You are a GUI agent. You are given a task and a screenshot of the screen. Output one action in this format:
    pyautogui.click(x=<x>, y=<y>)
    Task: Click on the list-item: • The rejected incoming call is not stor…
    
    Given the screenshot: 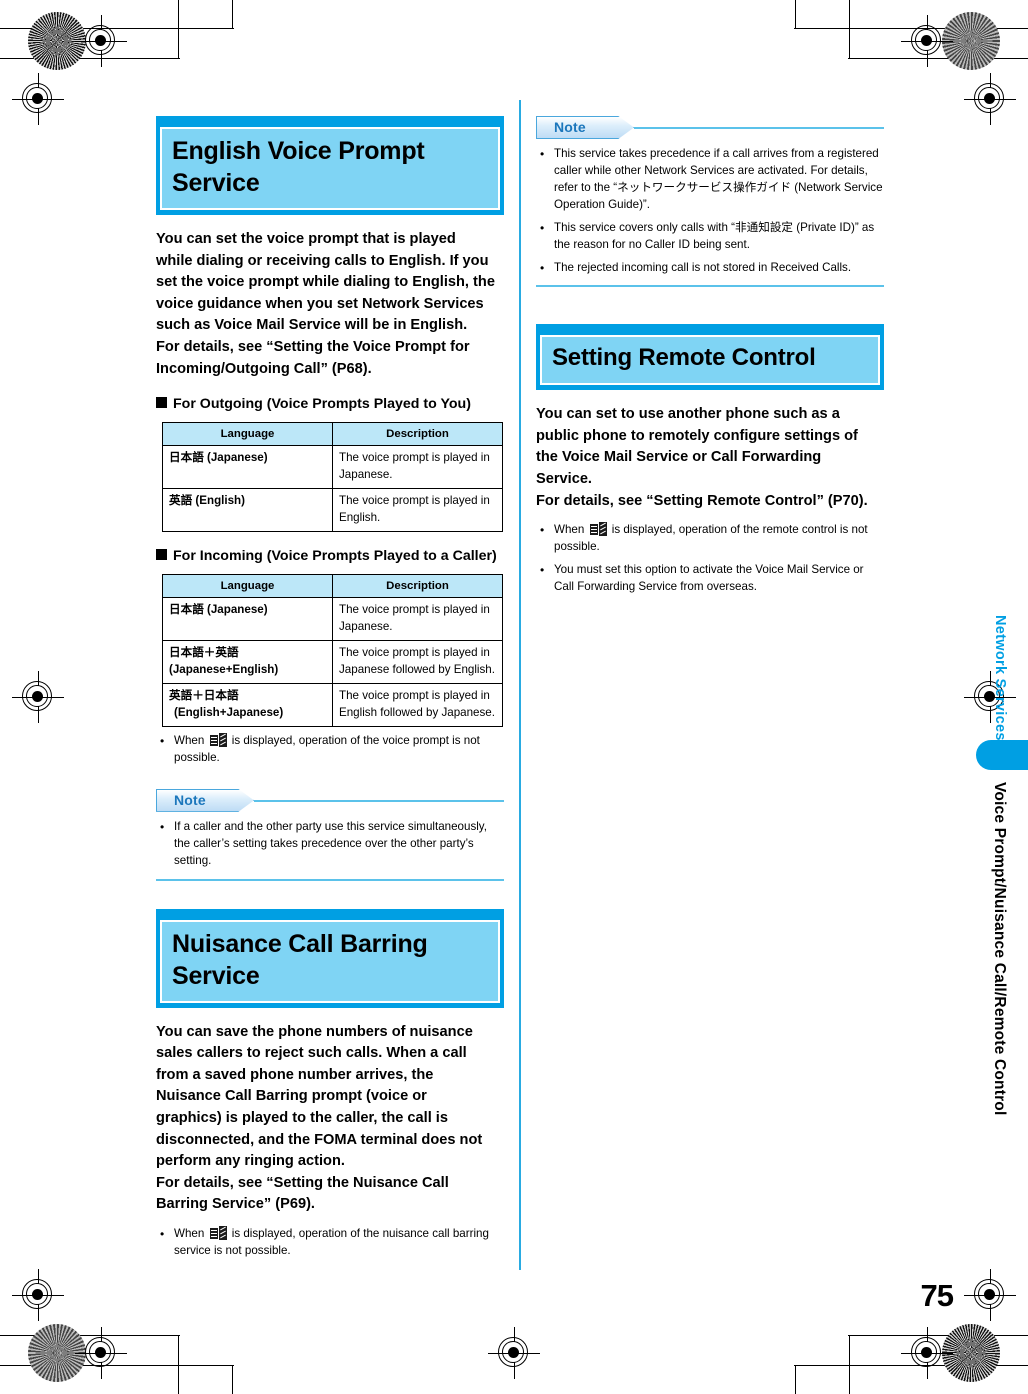 What is the action you would take?
    pyautogui.click(x=710, y=268)
    